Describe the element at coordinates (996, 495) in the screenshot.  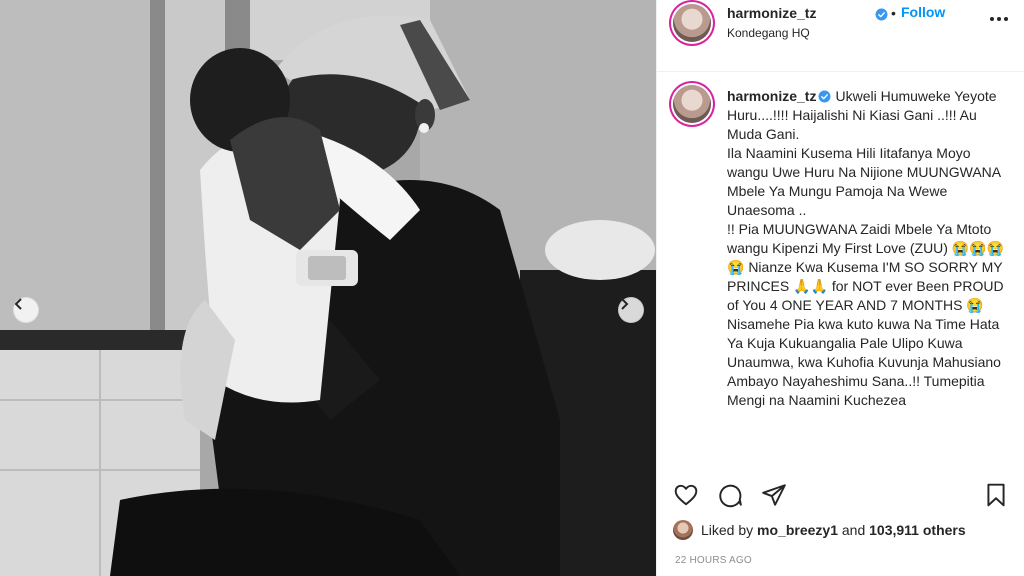
I see `bookmark-icon` at that location.